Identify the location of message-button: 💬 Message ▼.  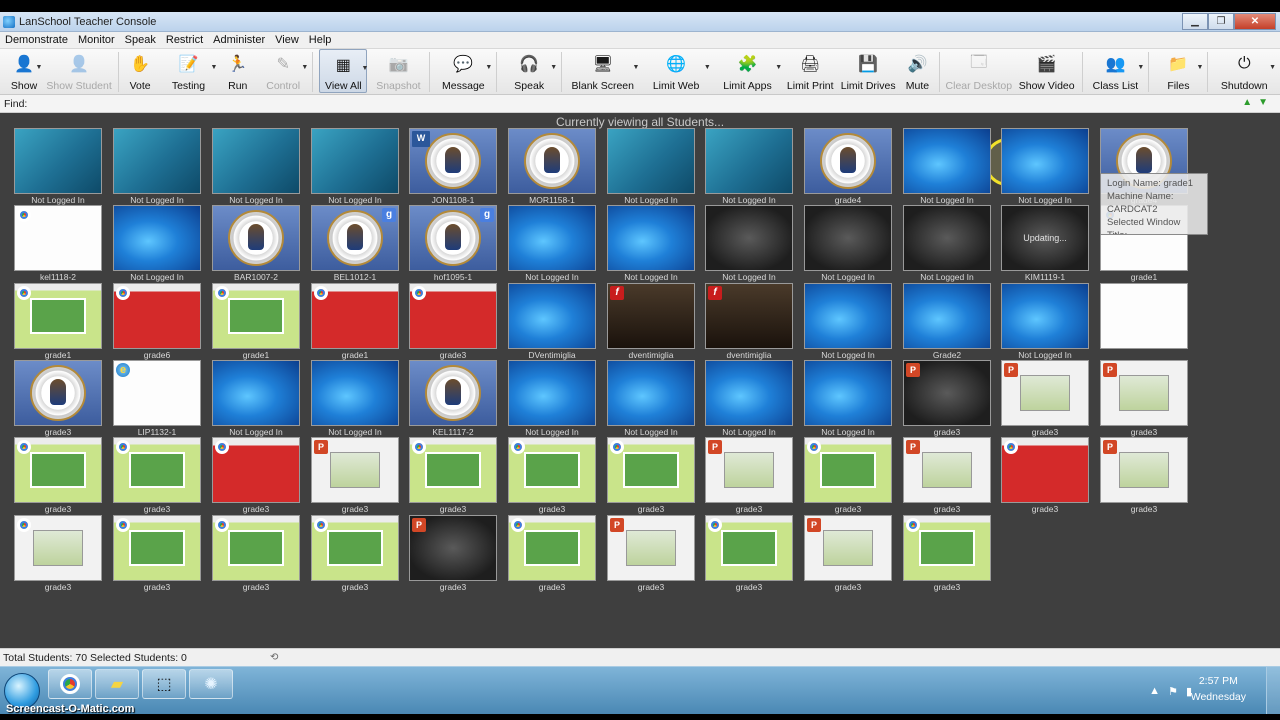
(464, 71).